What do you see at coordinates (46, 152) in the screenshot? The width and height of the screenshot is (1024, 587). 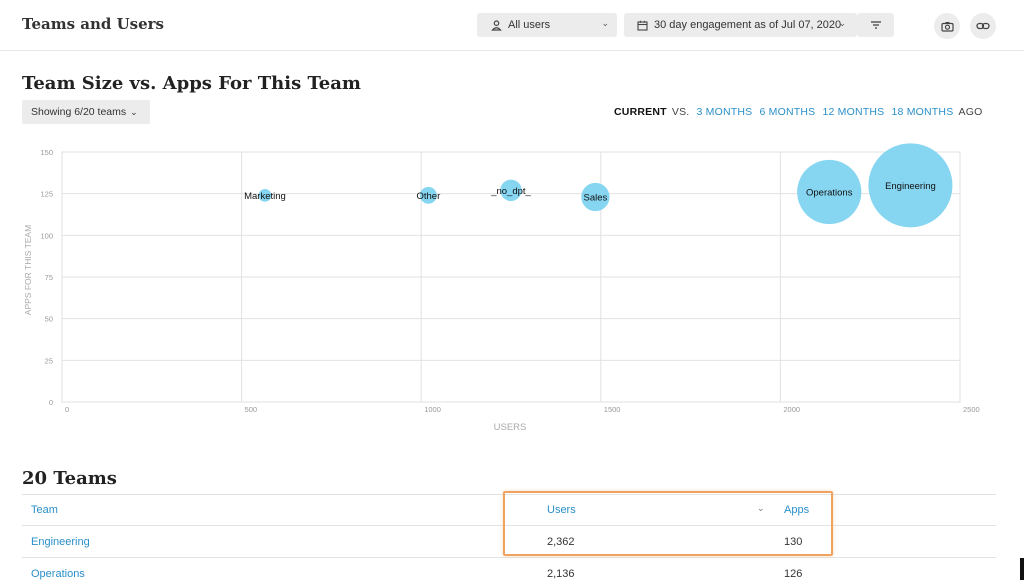 I see `y-tick-label: 150` at bounding box center [46, 152].